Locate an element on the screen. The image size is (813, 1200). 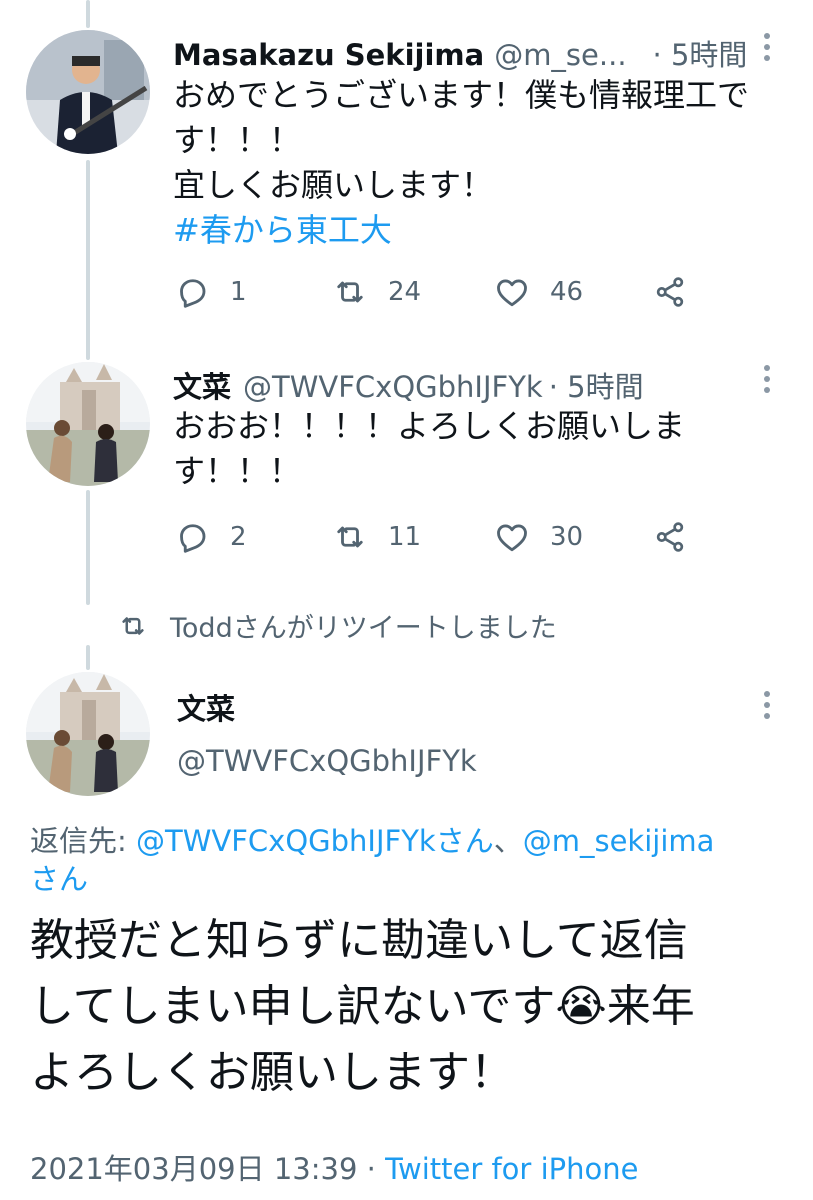
tweet-text-line: 教授だと知らずに勘違いして返信 is located at coordinates (359, 940).